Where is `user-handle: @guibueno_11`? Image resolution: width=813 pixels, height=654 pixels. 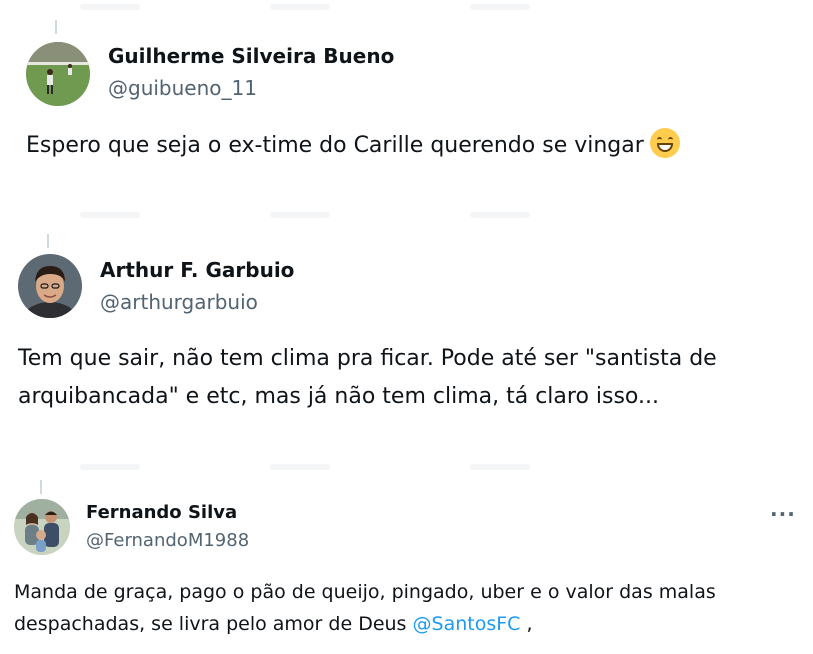 user-handle: @guibueno_11 is located at coordinates (182, 88).